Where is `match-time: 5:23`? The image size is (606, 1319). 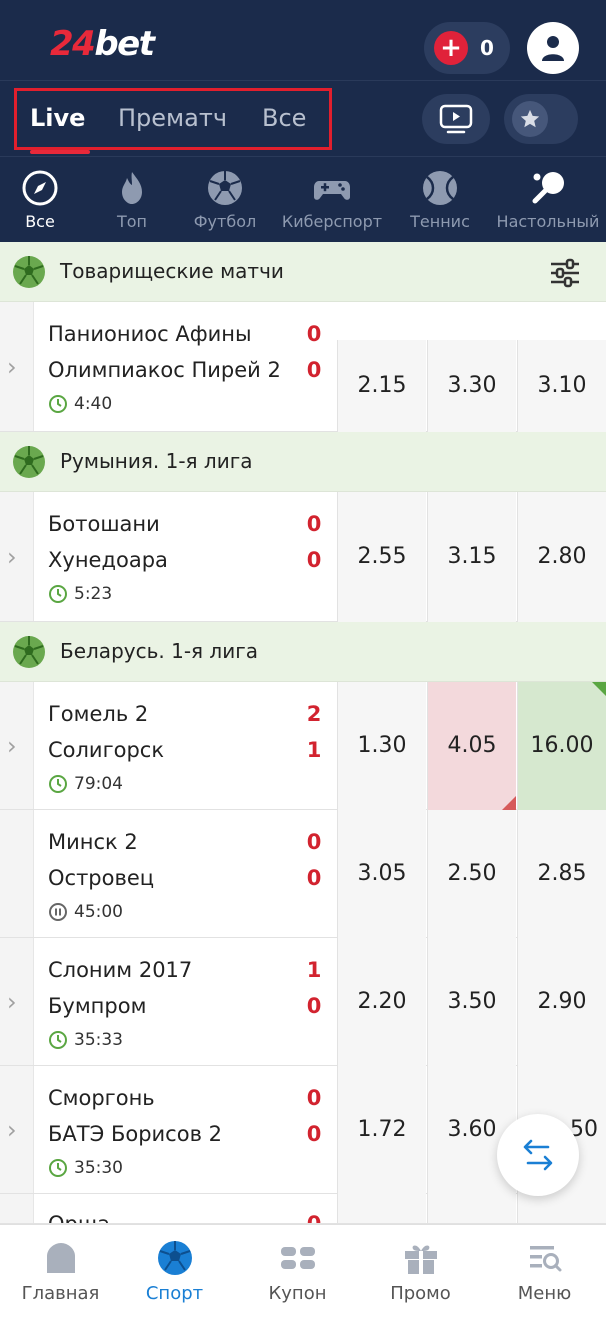
match-time: 5:23 is located at coordinates (80, 594).